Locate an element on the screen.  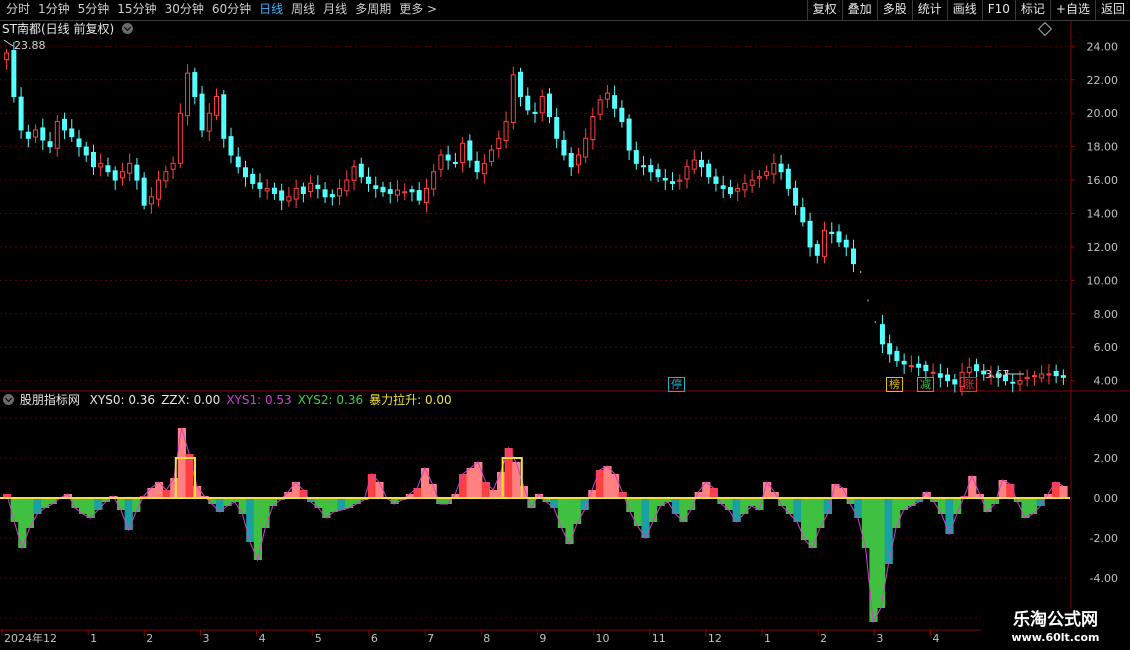
price-dot is located at coordinates (868, 300).